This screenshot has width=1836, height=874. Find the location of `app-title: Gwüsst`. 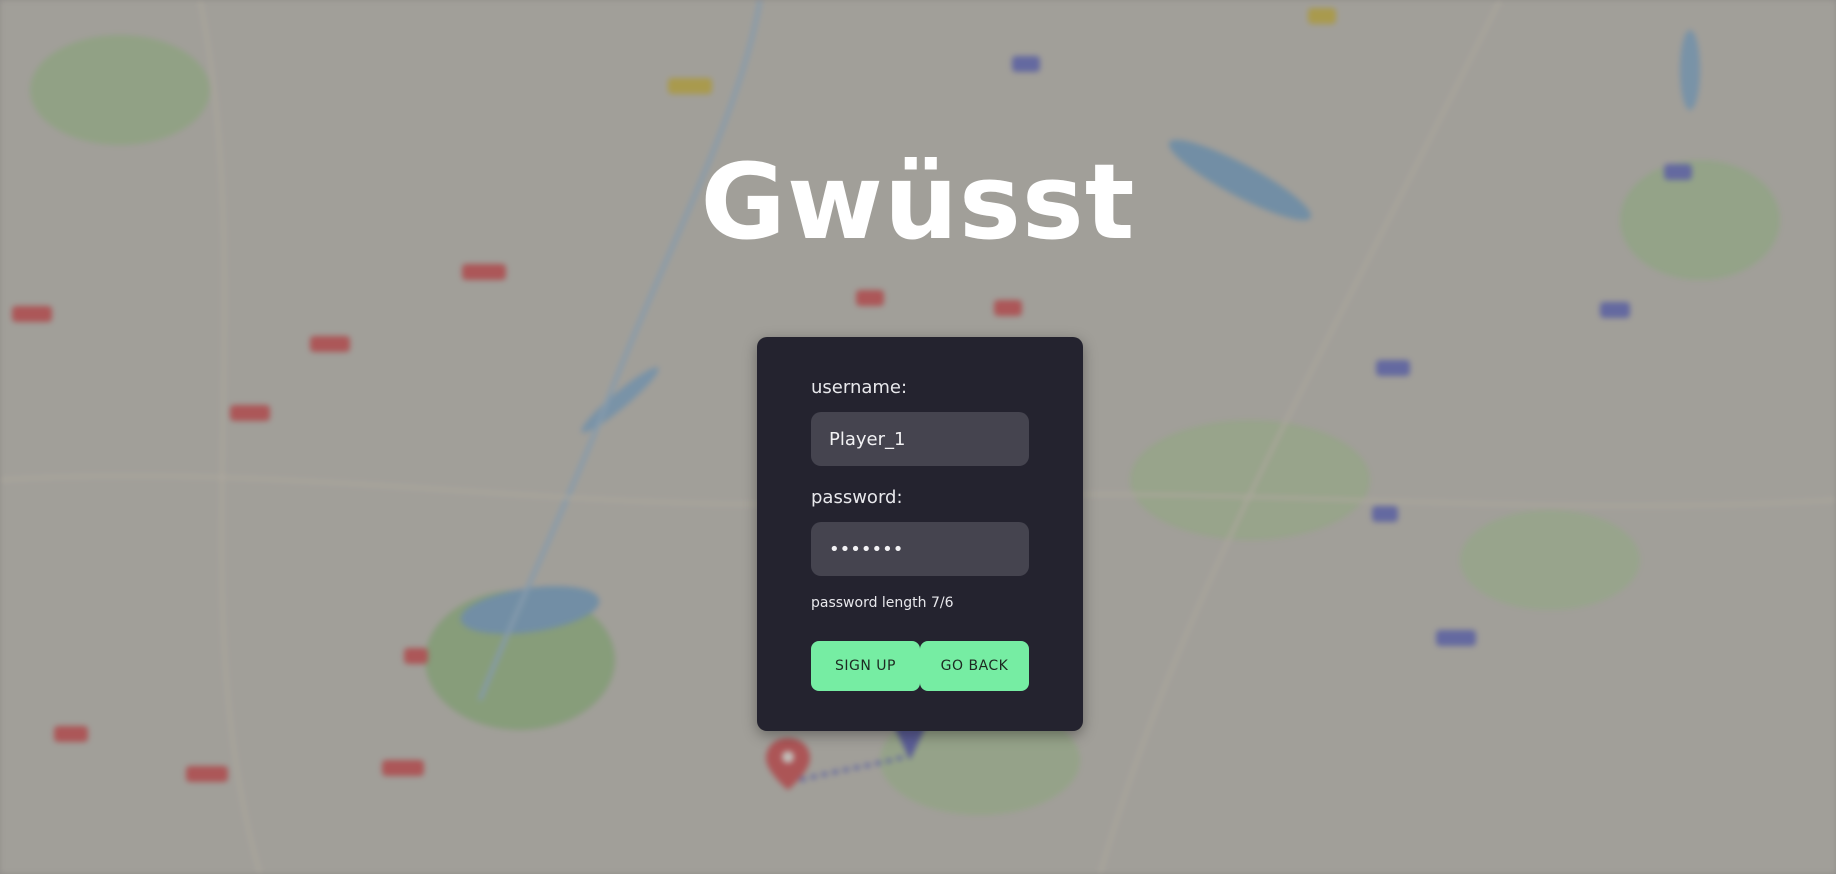

app-title: Gwüsst is located at coordinates (918, 202).